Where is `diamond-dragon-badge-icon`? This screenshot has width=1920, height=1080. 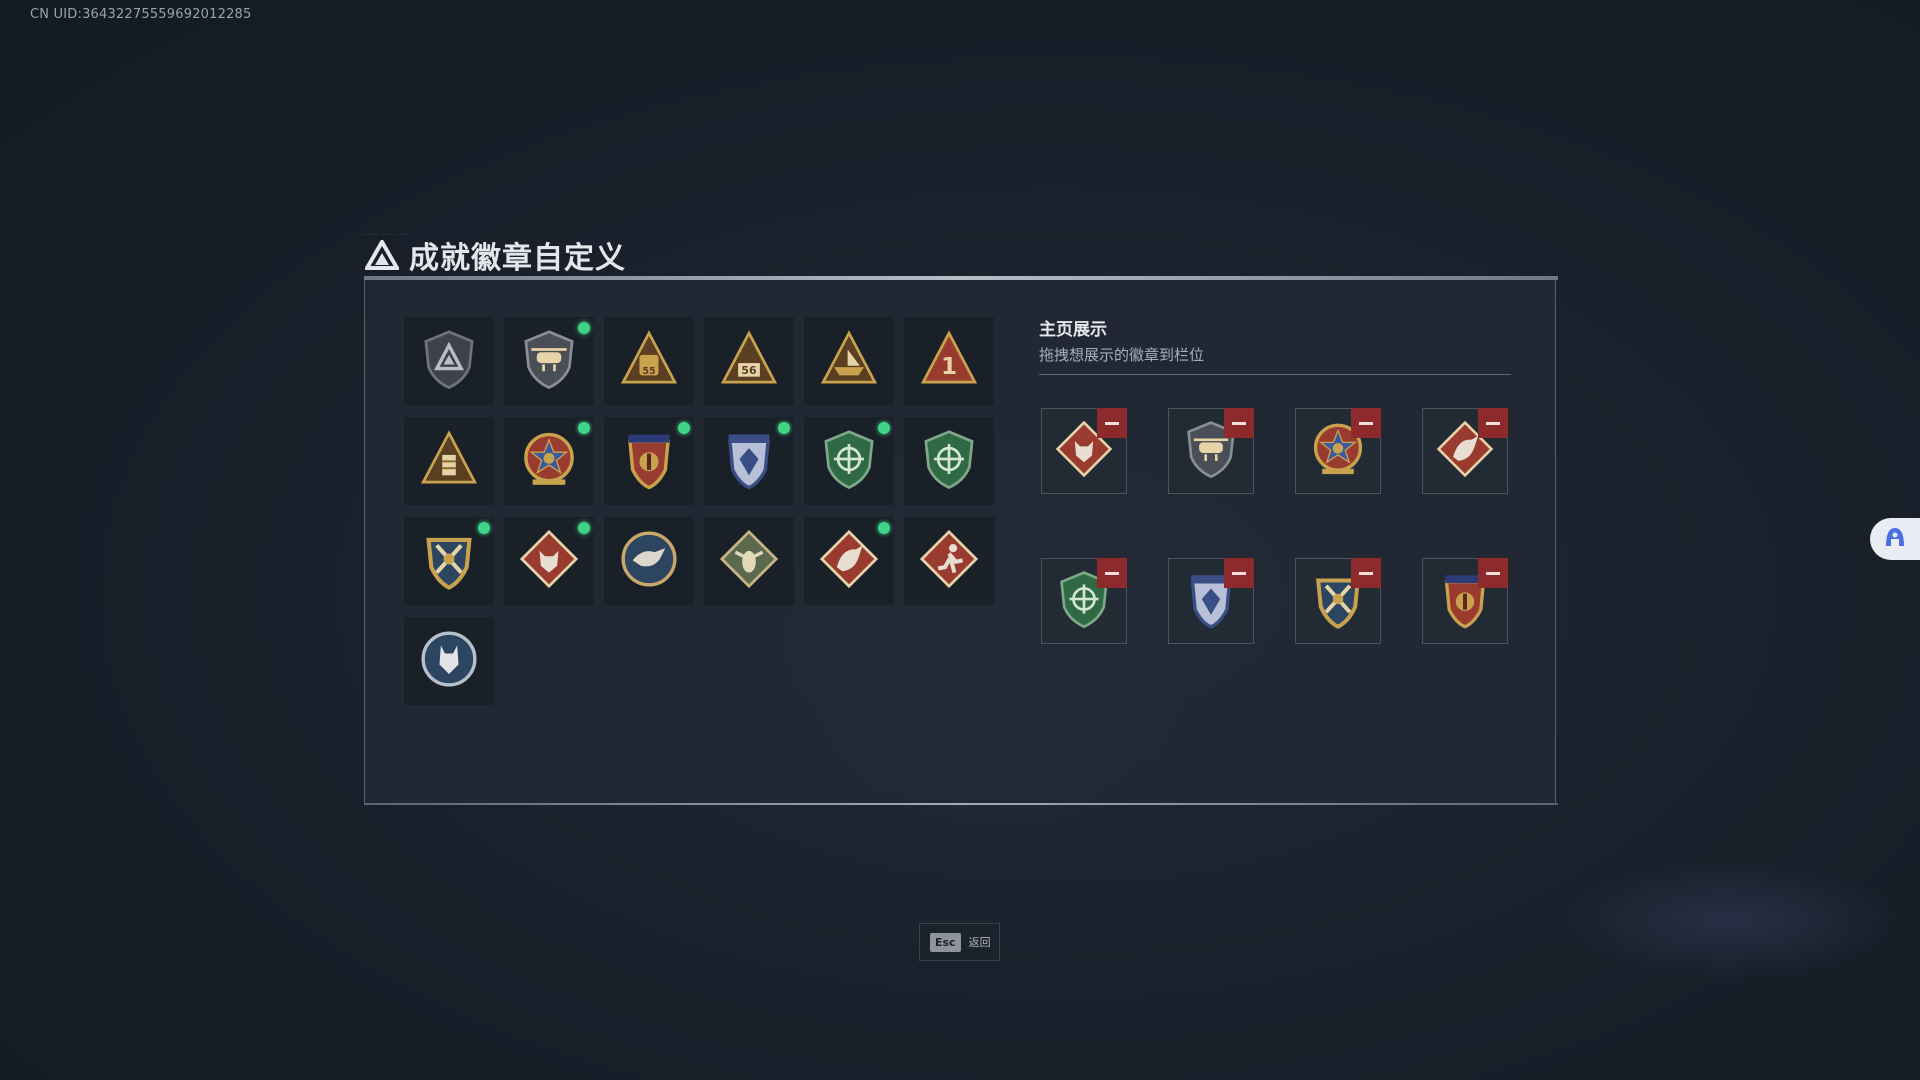
diamond-dragon-badge-icon is located at coordinates (849, 561).